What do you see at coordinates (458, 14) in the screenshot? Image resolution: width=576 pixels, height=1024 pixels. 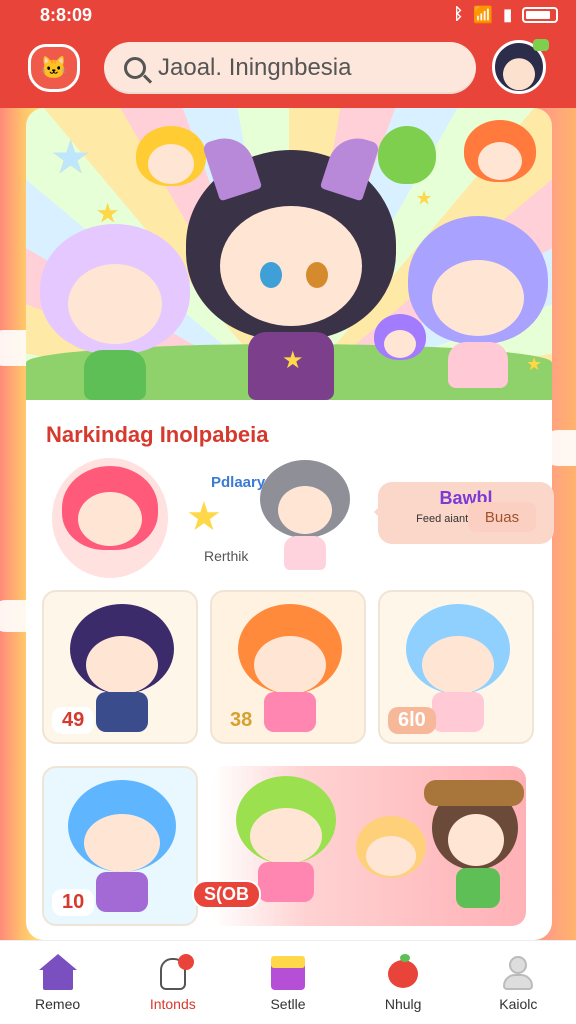 I see `bluetooth-icon: ᛒ` at bounding box center [458, 14].